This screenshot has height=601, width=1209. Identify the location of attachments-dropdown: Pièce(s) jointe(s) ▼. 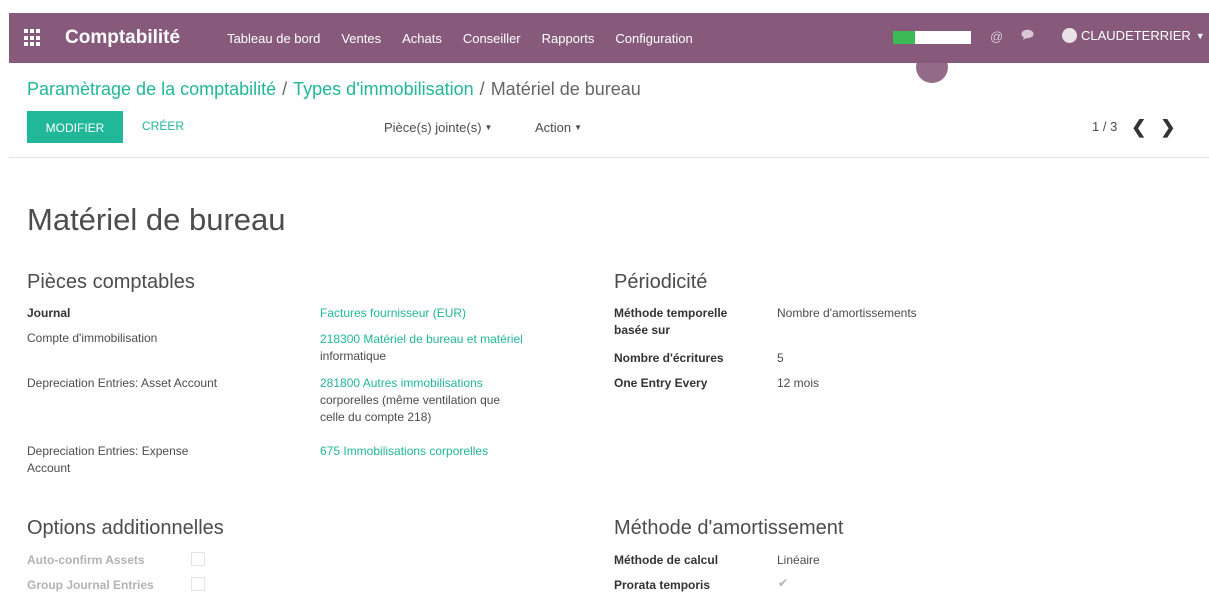
(438, 127).